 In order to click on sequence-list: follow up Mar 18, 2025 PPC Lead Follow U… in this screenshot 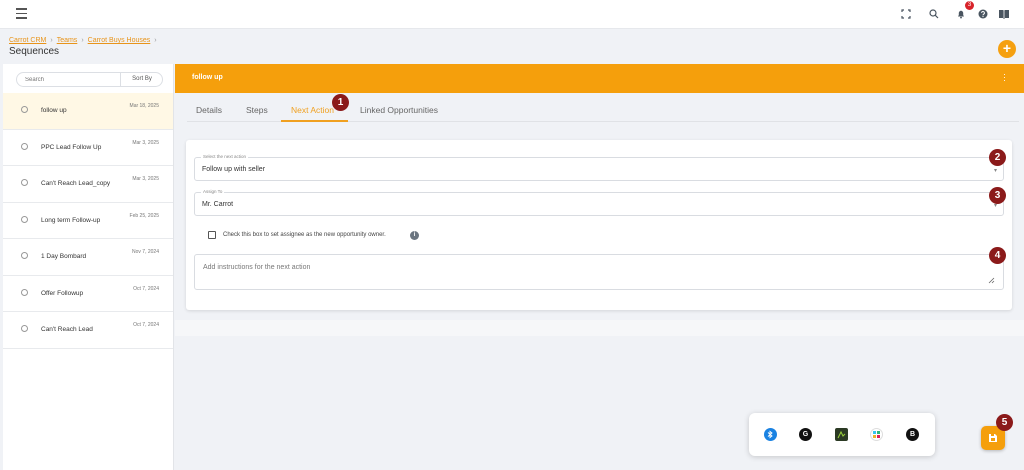, I will do `click(88, 221)`.